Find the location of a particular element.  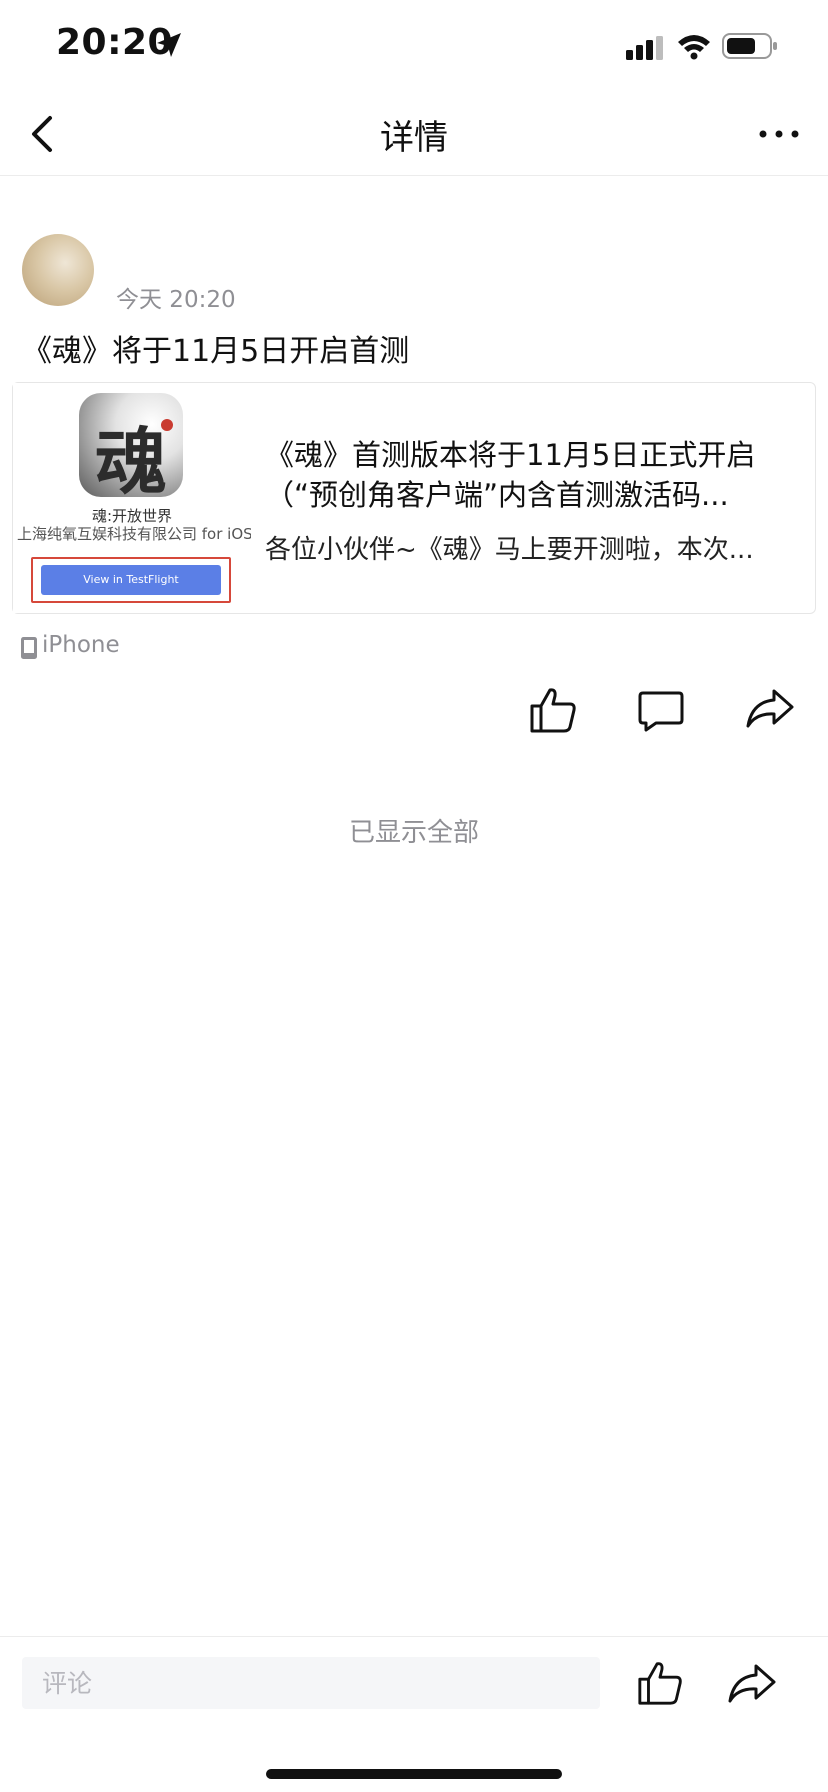

bottom-bar is located at coordinates (414, 1714).